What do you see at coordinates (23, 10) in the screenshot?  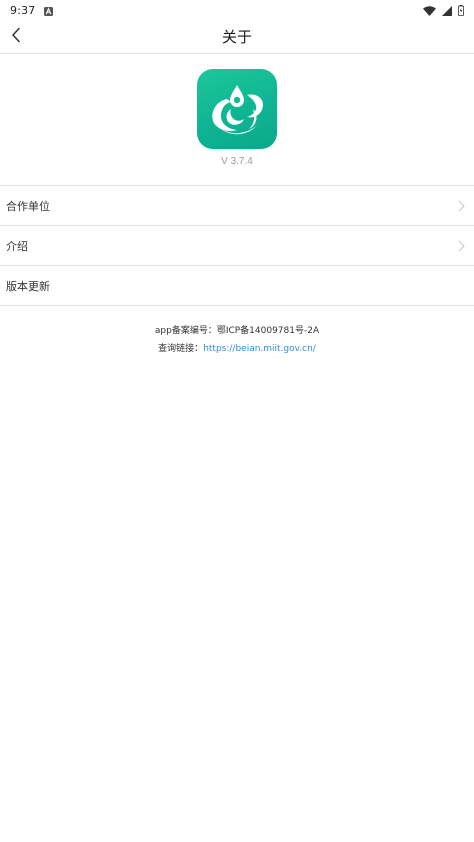 I see `status-time: 9:37` at bounding box center [23, 10].